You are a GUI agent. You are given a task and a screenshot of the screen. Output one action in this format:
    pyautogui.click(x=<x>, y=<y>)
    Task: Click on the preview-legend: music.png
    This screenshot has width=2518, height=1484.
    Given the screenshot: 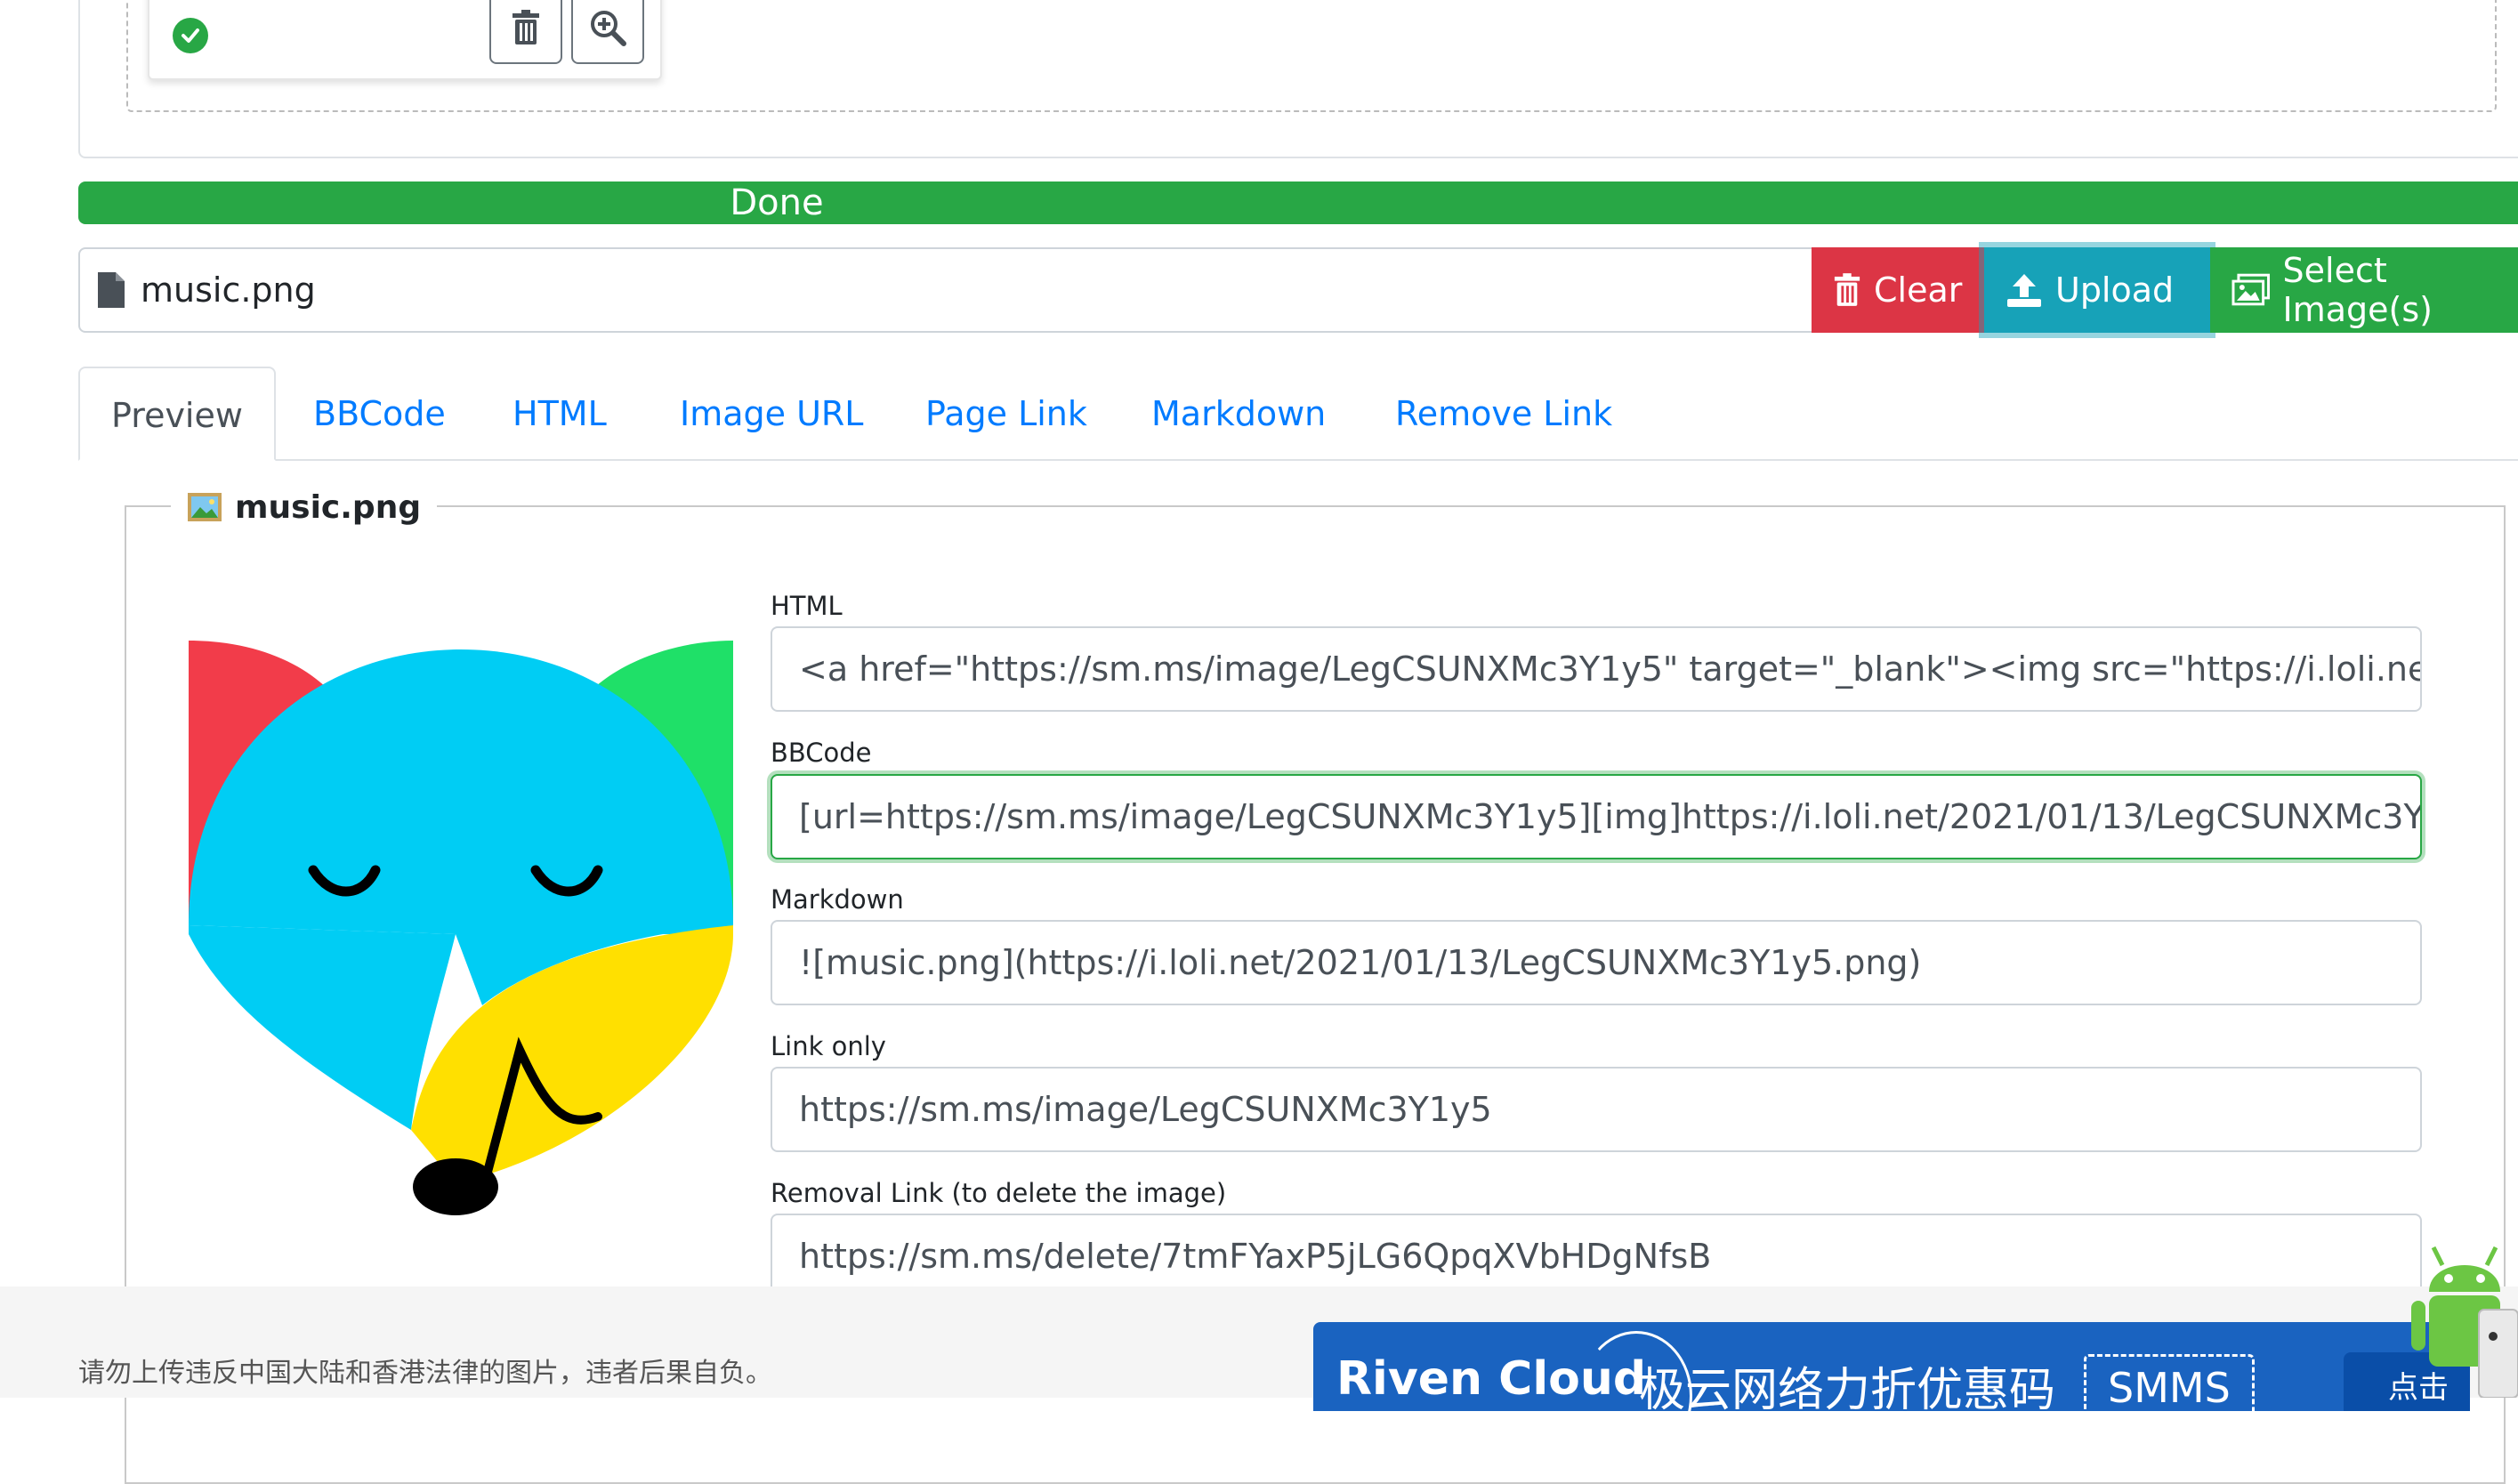 What is the action you would take?
    pyautogui.click(x=304, y=507)
    